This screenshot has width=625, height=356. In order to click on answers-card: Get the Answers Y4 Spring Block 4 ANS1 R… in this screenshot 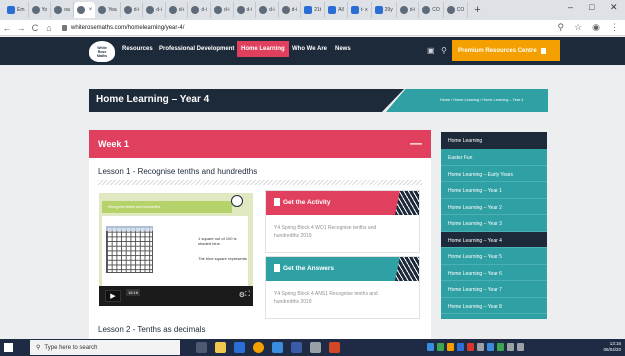, I will do `click(342, 287)`.